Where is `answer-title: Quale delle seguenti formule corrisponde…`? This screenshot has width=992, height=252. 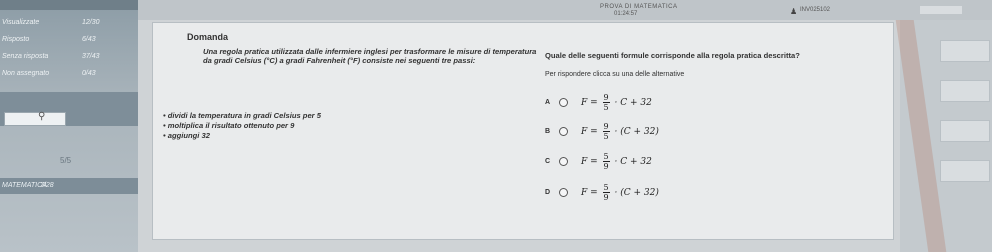 answer-title: Quale delle seguenti formule corrisponde… is located at coordinates (672, 55).